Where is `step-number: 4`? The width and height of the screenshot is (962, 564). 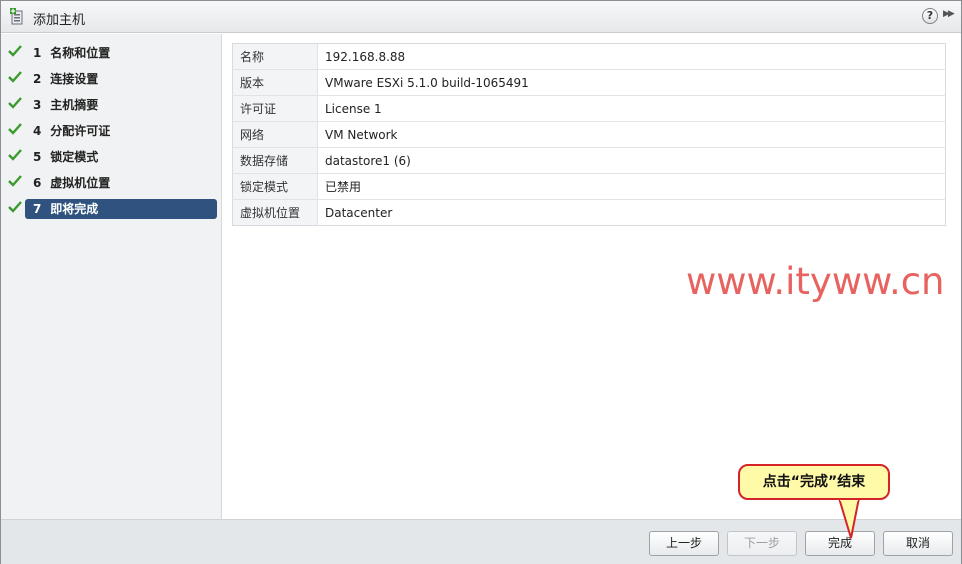 step-number: 4 is located at coordinates (37, 131).